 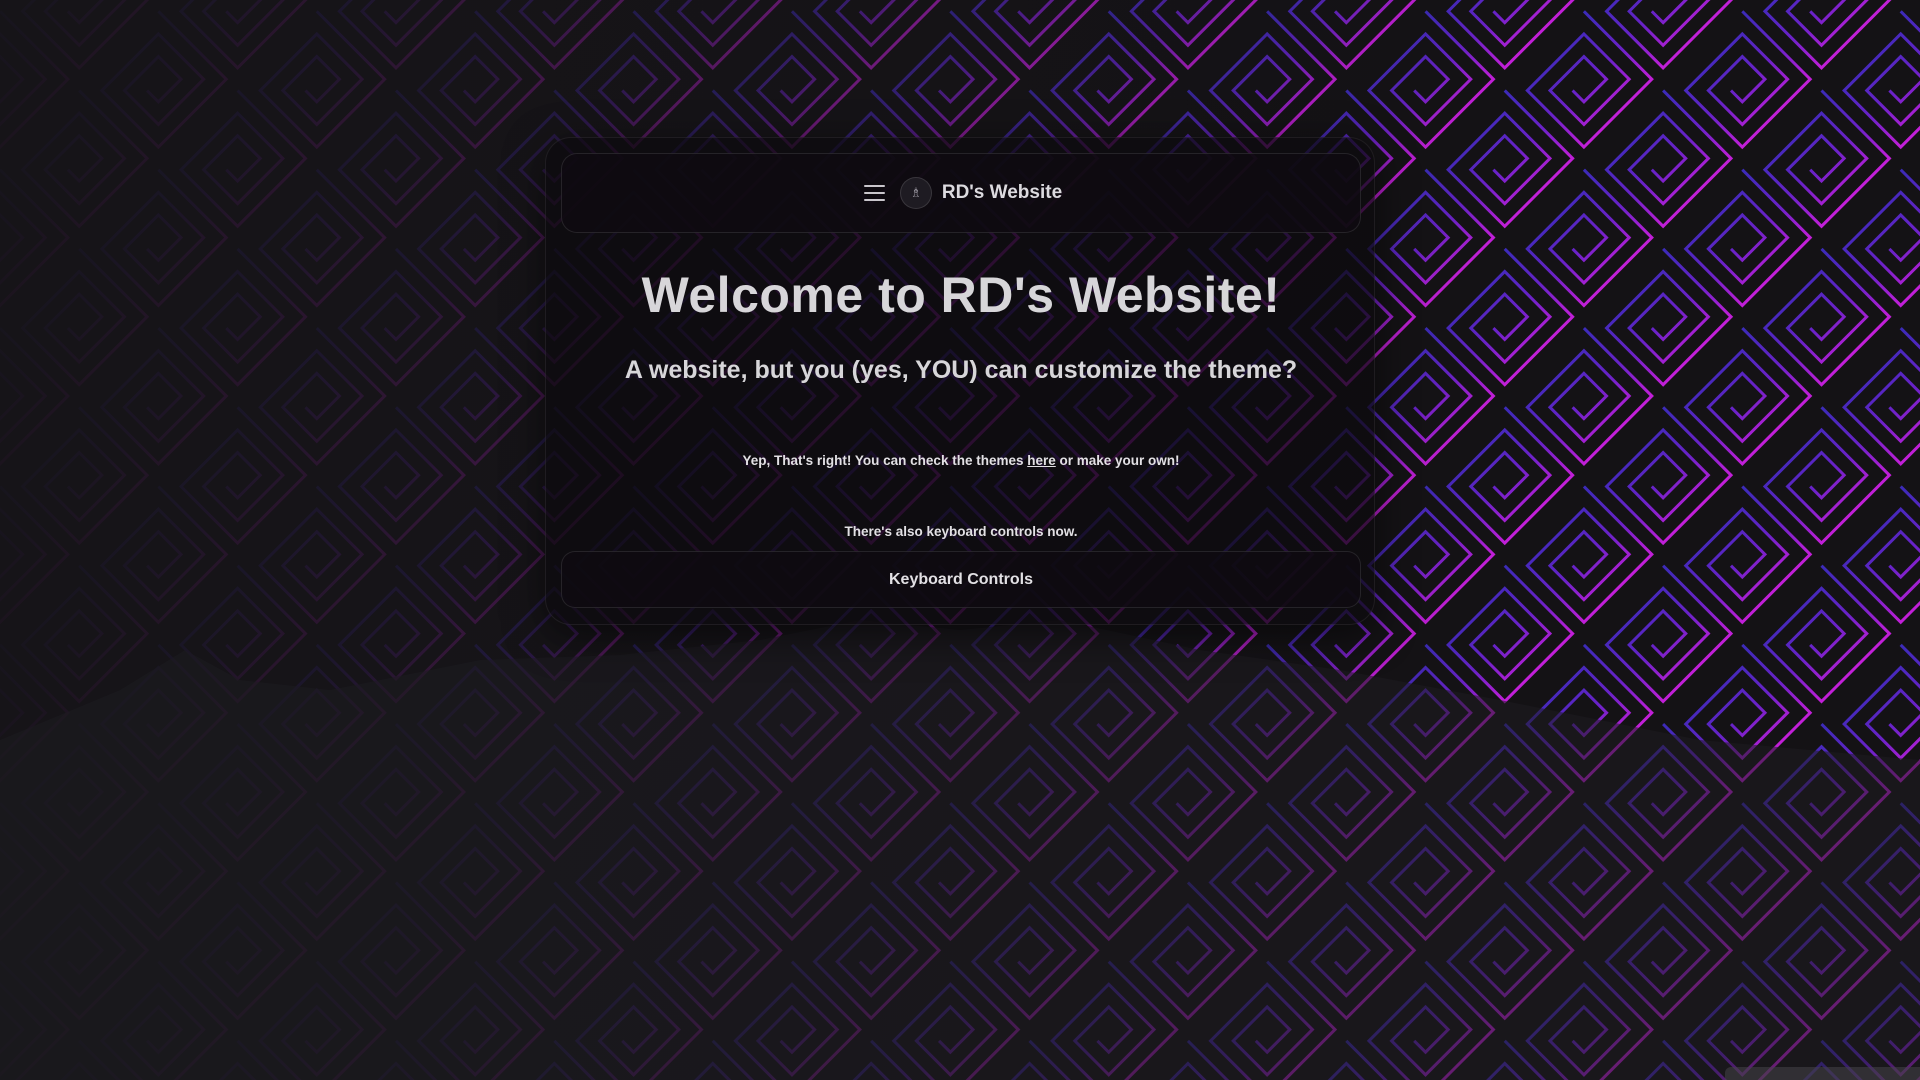 What do you see at coordinates (1822, 1073) in the screenshot?
I see `corner-overlay` at bounding box center [1822, 1073].